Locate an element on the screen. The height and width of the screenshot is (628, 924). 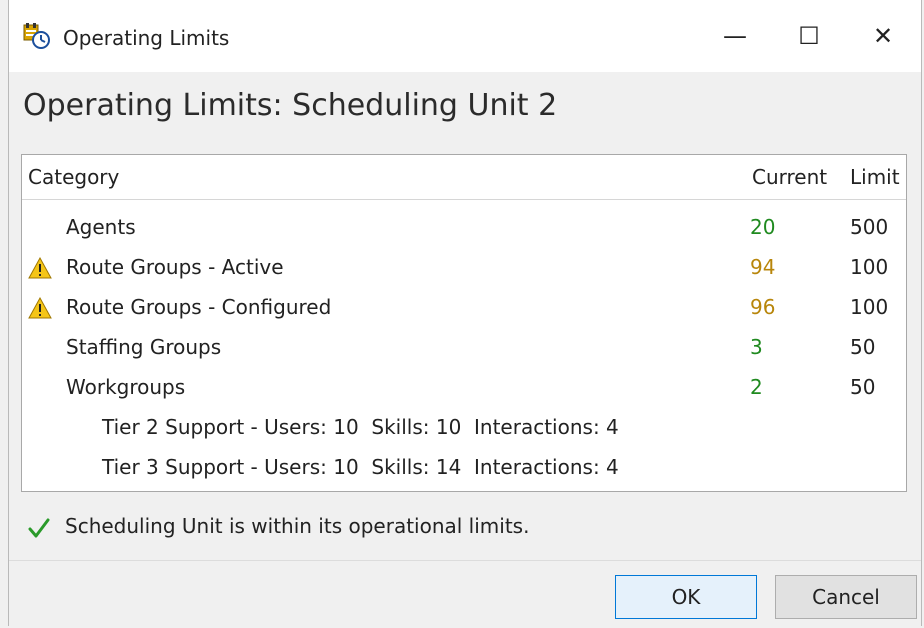
cancel-button: Cancel is located at coordinates (846, 597).